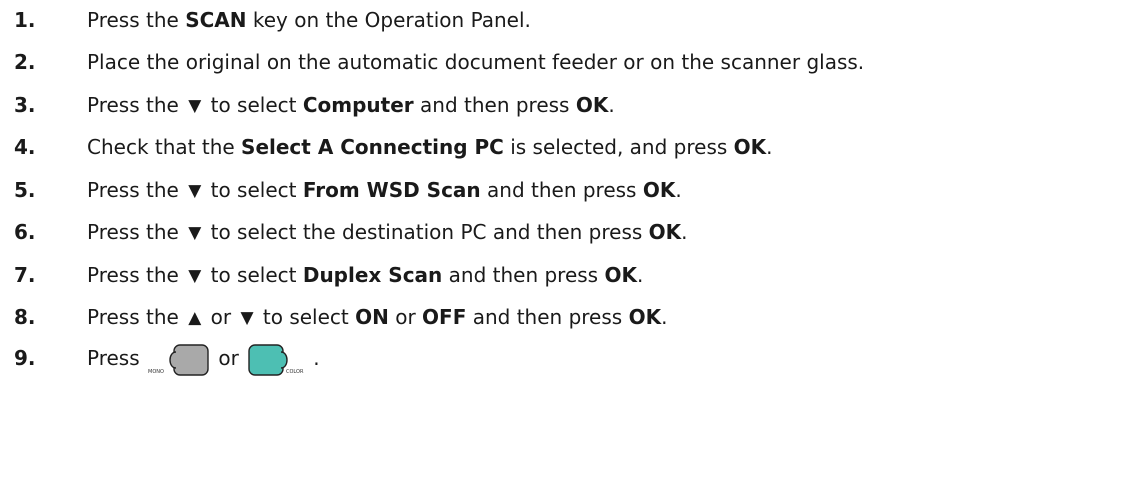  What do you see at coordinates (116, 358) in the screenshot?
I see `step-text-run: Press` at bounding box center [116, 358].